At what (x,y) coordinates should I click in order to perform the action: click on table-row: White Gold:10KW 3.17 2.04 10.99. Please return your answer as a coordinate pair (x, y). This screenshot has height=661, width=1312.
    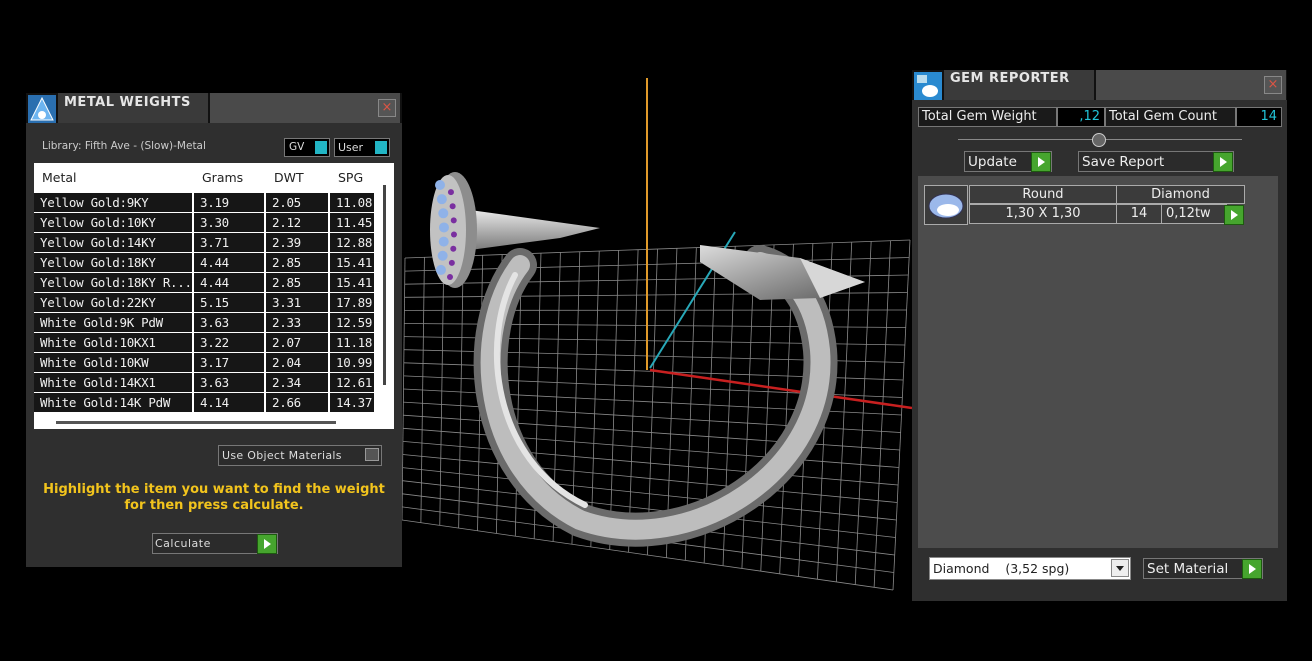
    Looking at the image, I should click on (204, 362).